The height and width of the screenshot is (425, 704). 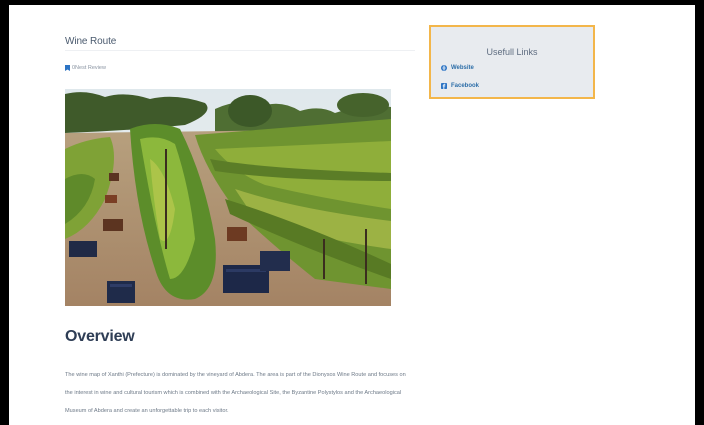 I want to click on useful-links-title: Usefull Links, so click(x=512, y=52).